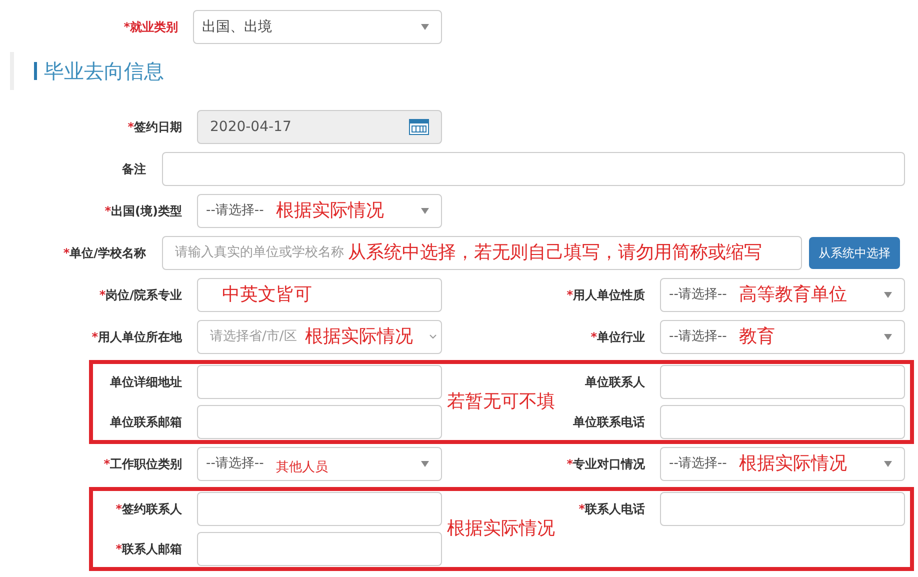  I want to click on select-field: --请选择-- 其他人员, so click(319, 464).